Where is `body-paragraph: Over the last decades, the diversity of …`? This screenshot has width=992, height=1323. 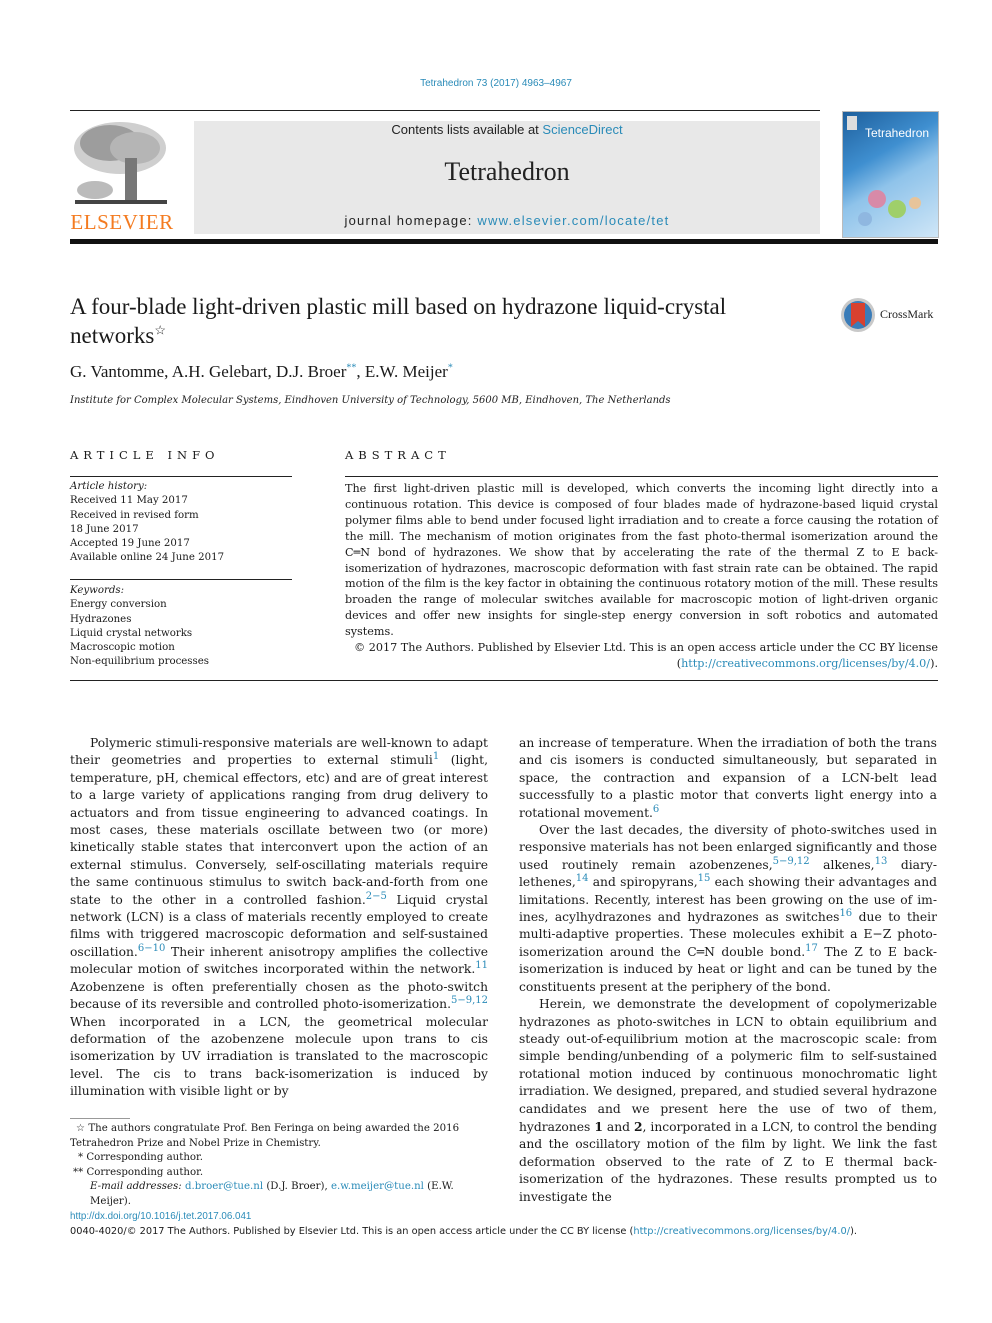 body-paragraph: Over the last decades, the diversity of … is located at coordinates (728, 908).